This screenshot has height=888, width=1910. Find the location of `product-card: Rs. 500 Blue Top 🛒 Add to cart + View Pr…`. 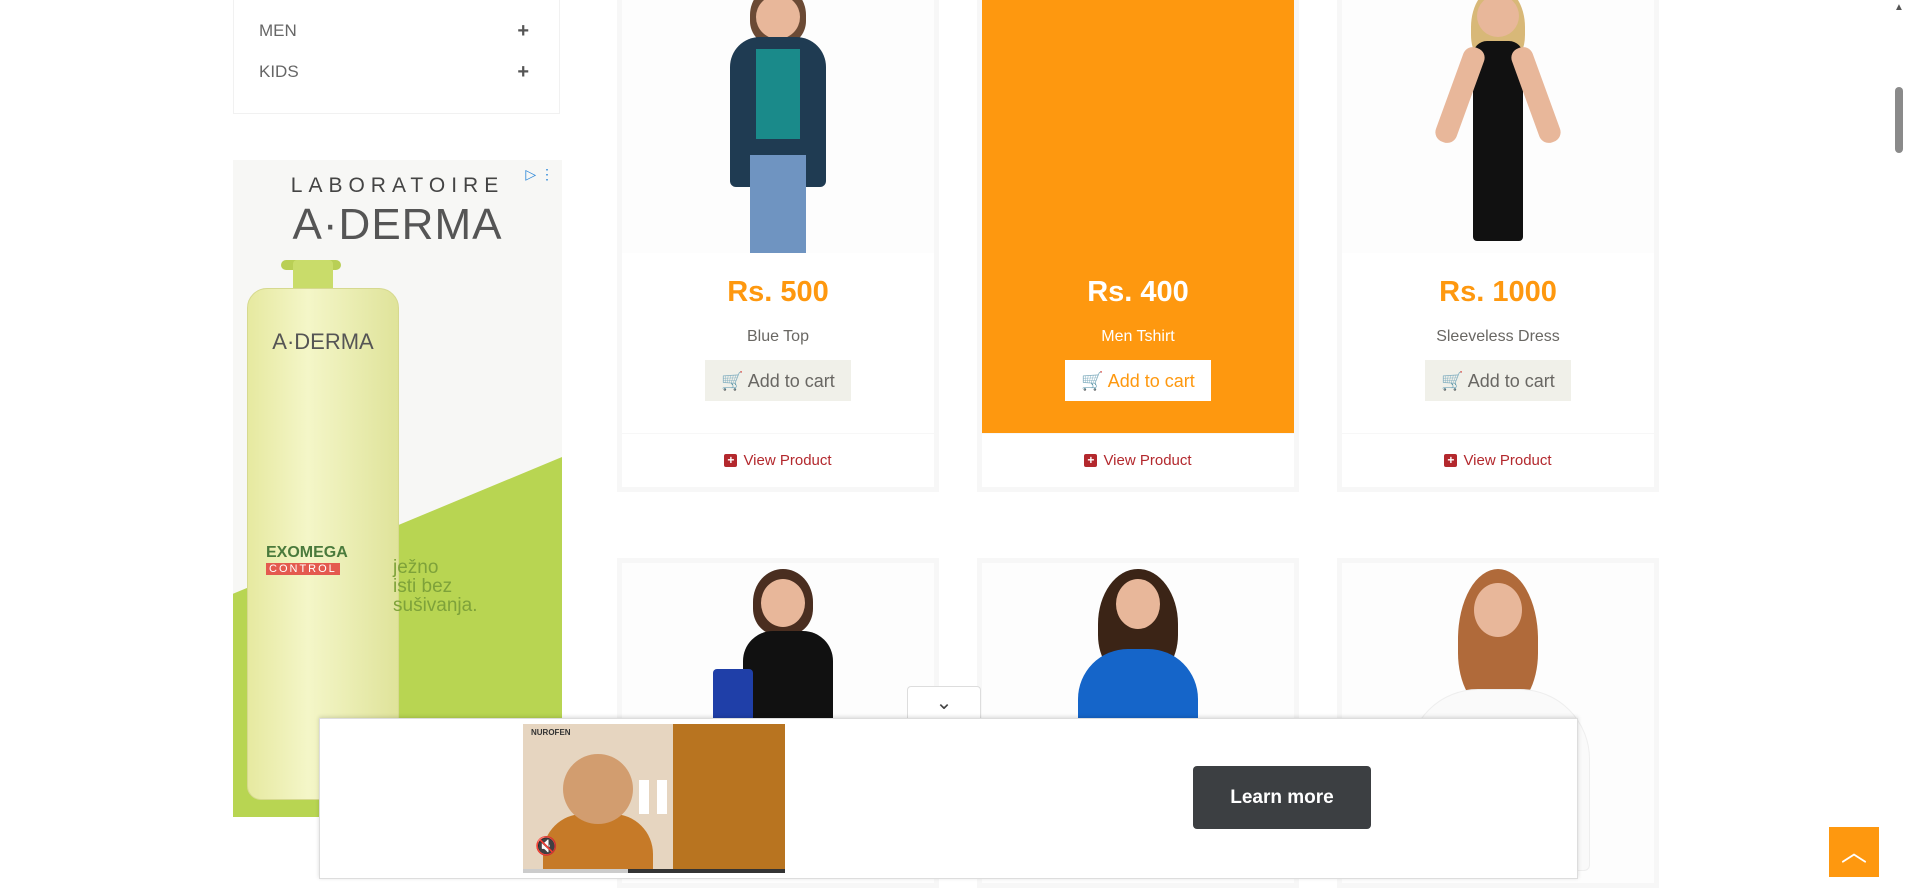

product-card: Rs. 500 Blue Top 🛒 Add to cart + View Pr… is located at coordinates (778, 246).